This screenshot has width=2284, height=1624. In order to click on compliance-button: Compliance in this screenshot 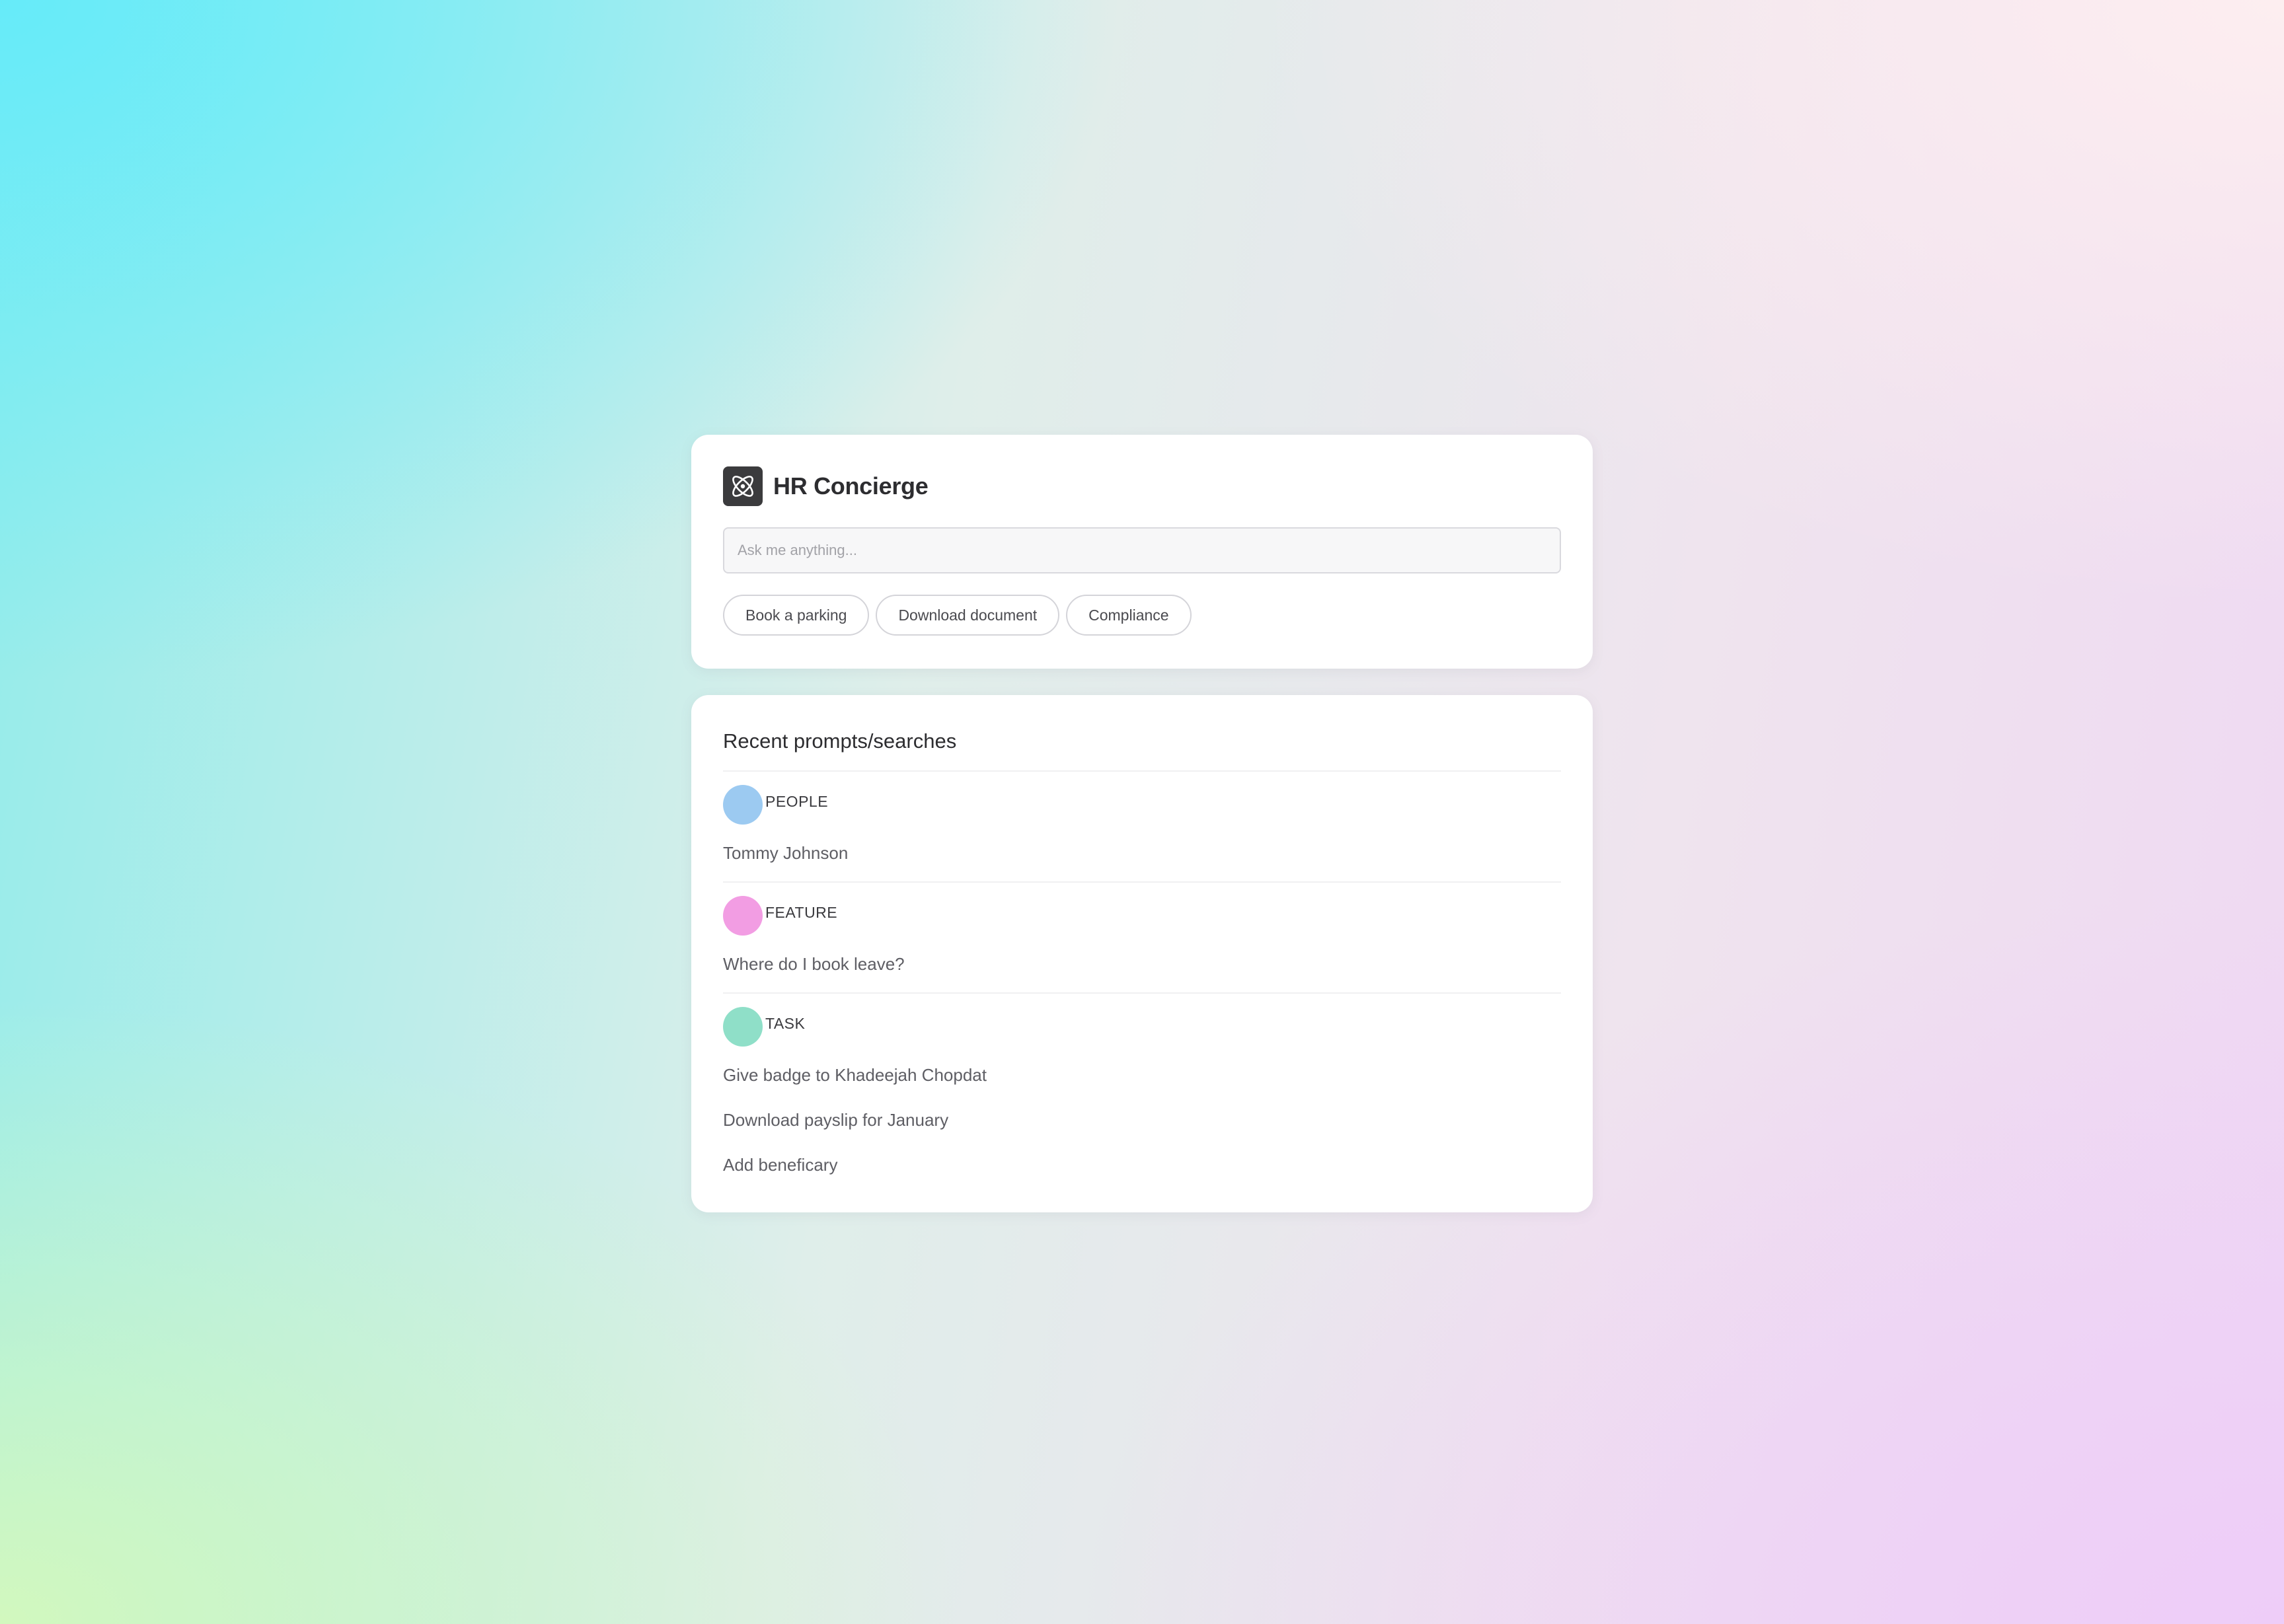, I will do `click(1129, 616)`.